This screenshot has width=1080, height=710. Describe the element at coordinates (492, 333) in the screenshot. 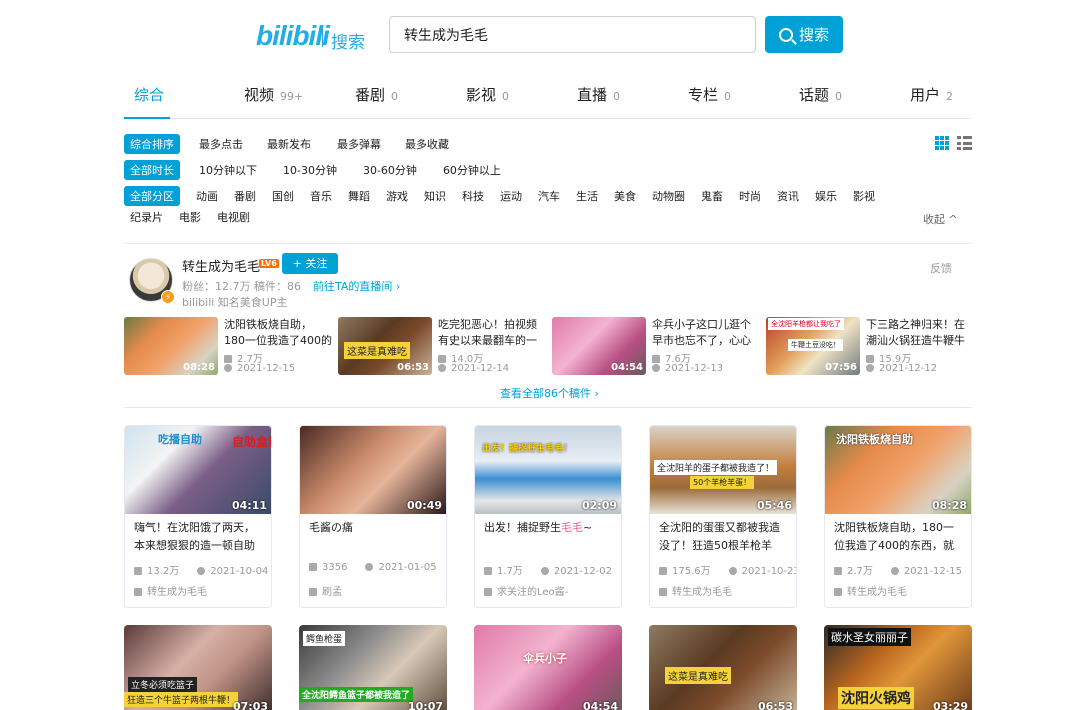

I see `video-title: 吃完犯恶心！拍视频有史以来最翻车的一回！` at that location.